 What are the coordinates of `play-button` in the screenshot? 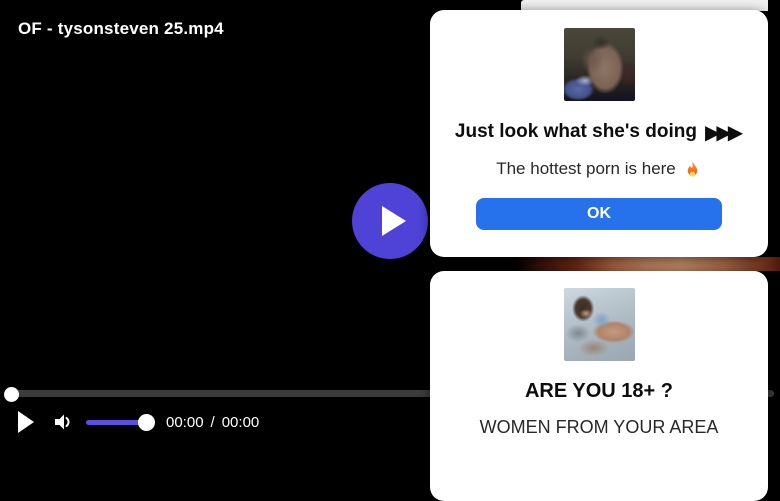 It's located at (26, 422).